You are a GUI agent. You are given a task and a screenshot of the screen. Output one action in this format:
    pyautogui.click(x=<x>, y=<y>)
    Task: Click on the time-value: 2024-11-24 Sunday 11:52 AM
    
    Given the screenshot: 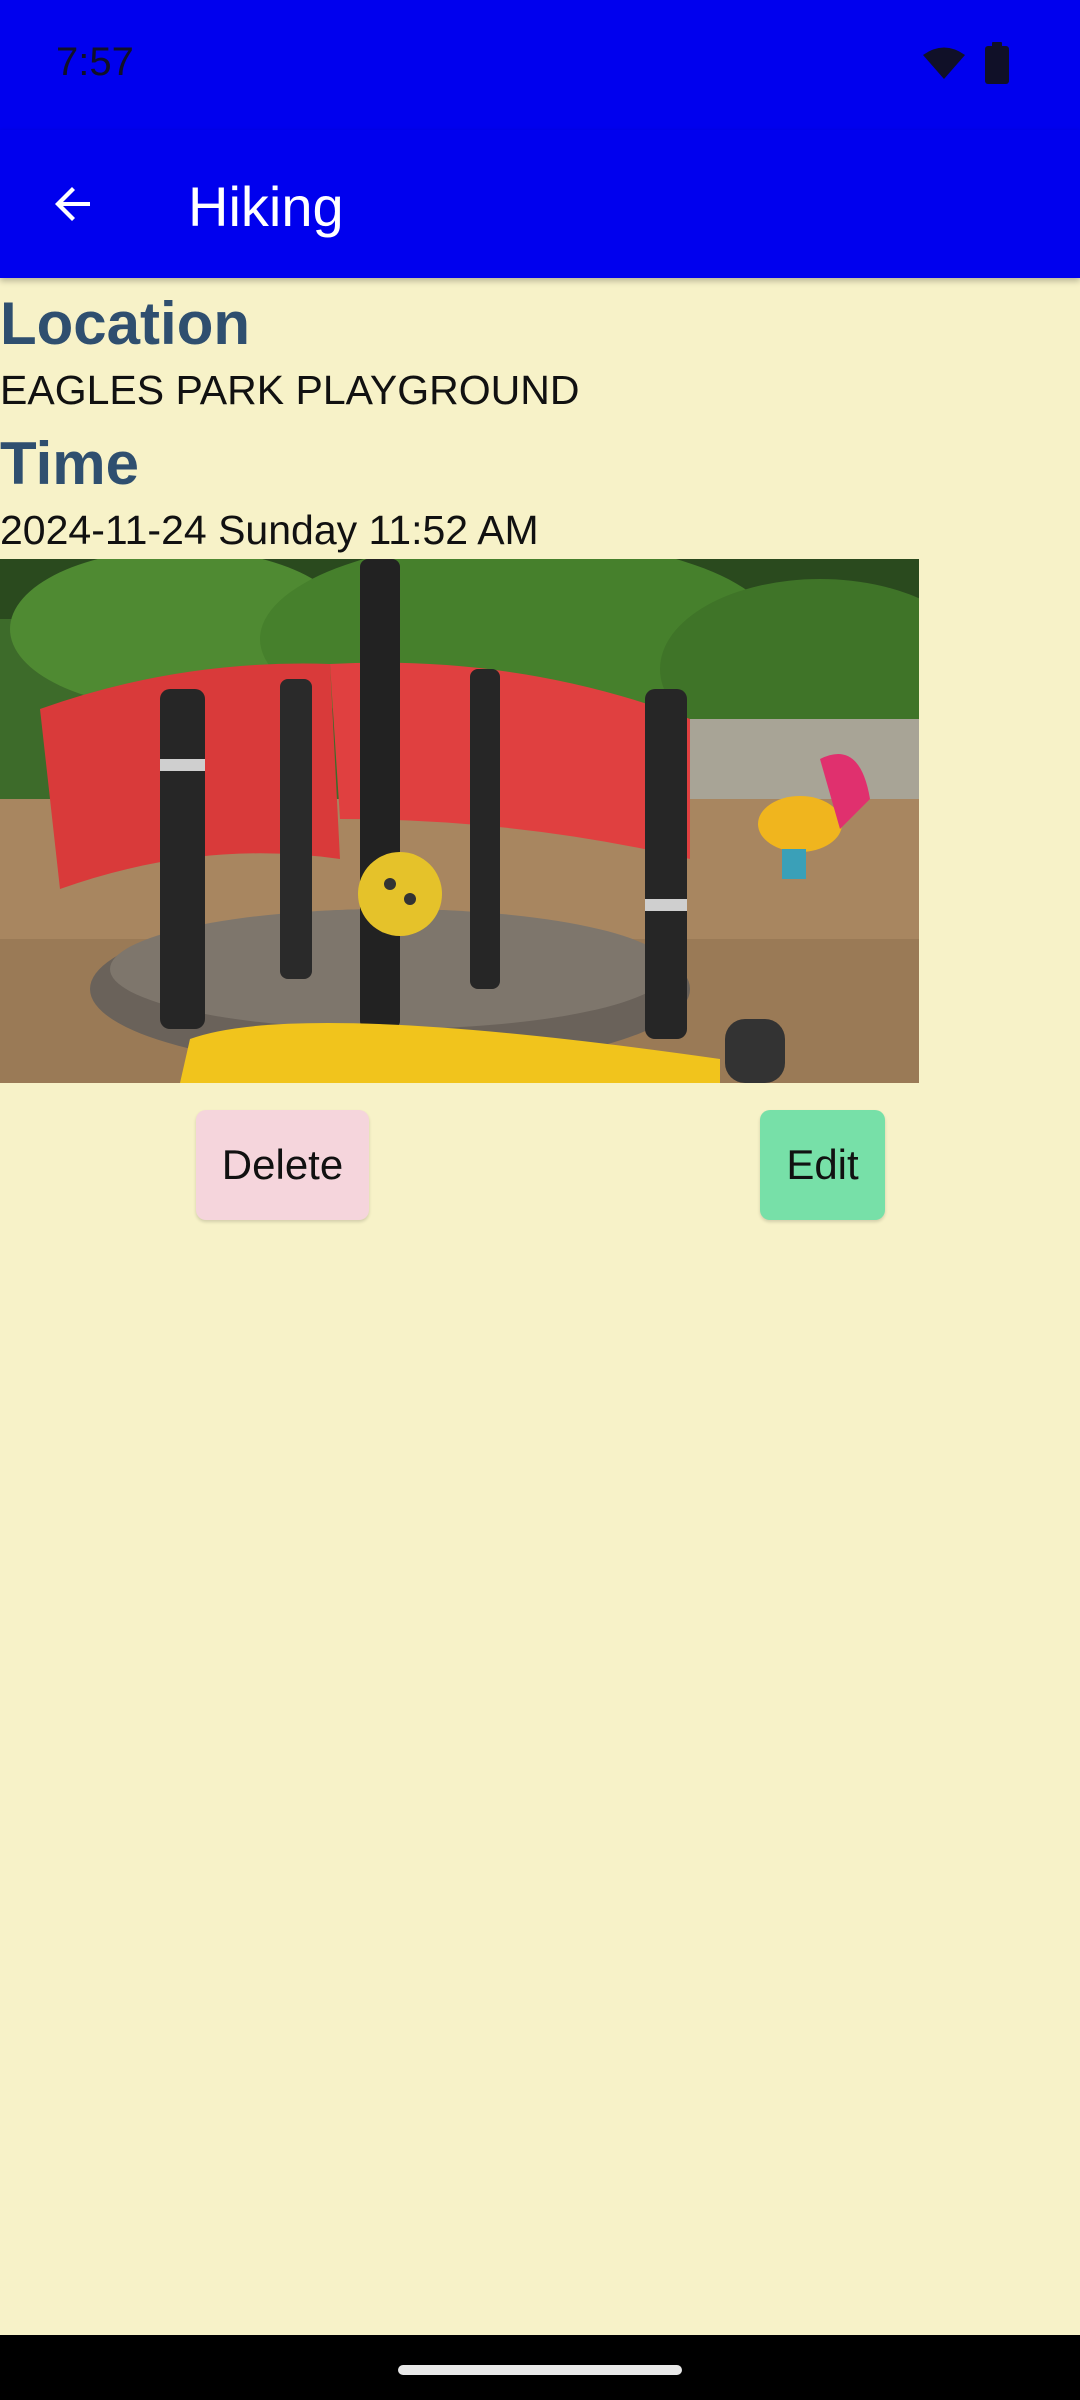 What is the action you would take?
    pyautogui.click(x=269, y=530)
    